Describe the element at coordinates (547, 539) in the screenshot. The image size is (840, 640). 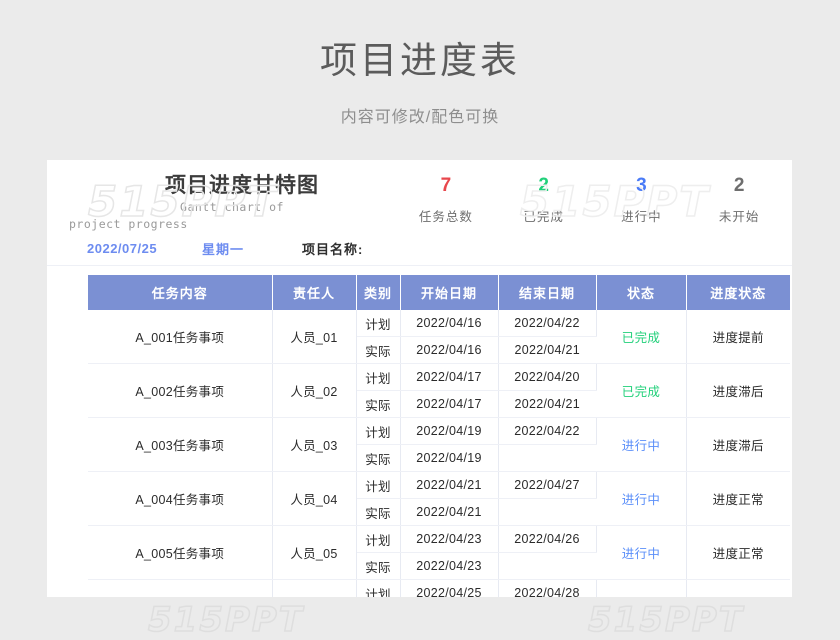
I see `cell-plan-end: 2022/04/26` at that location.